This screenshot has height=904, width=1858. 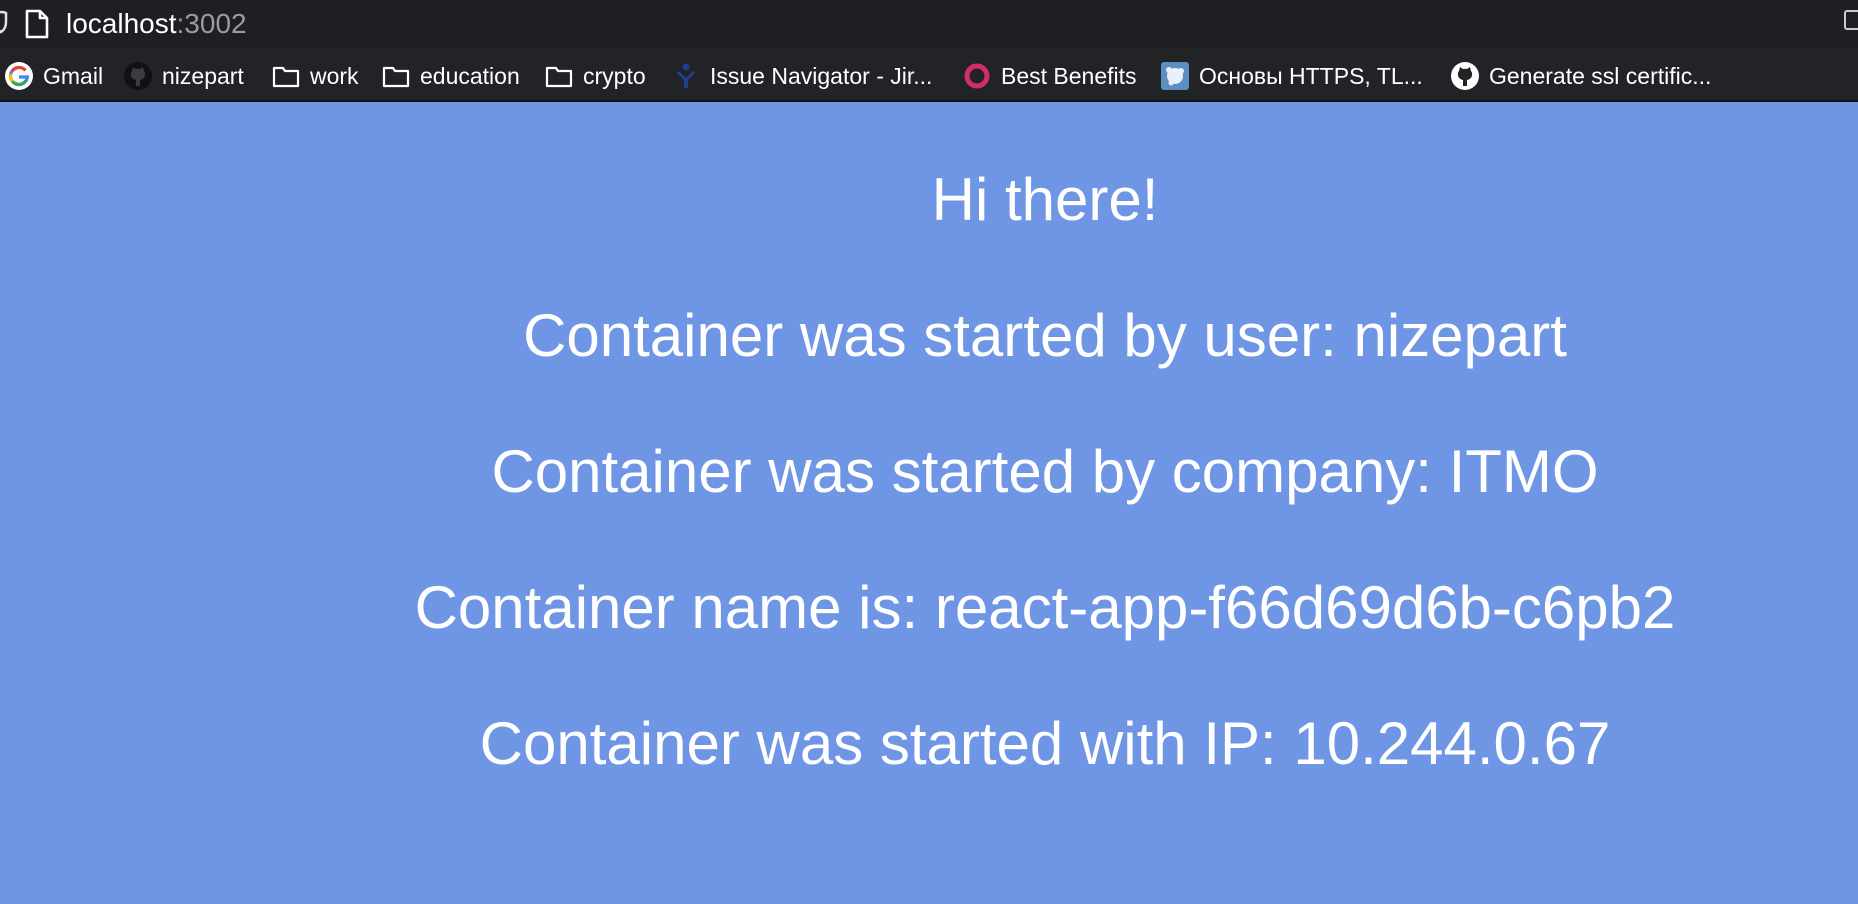 I want to click on bookmark-best-benefits: Best Benefits, so click(x=1049, y=76).